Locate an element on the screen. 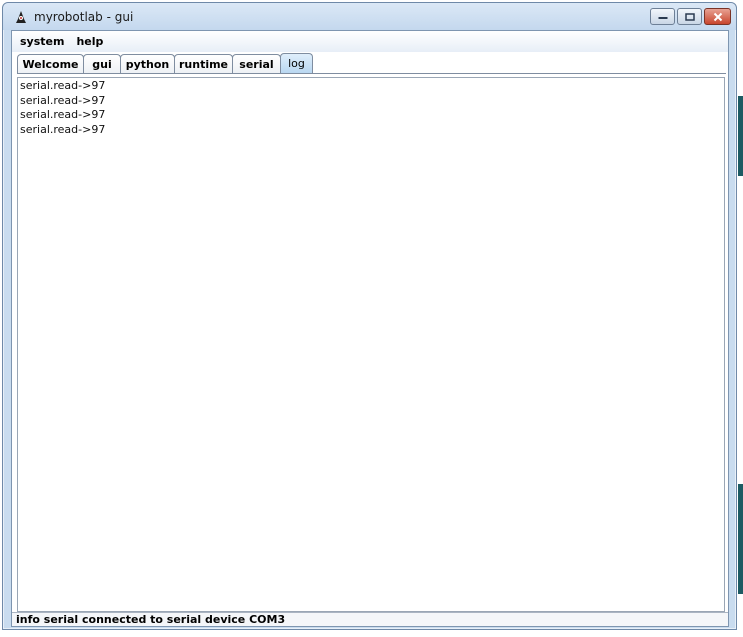  minimize-button is located at coordinates (662, 16).